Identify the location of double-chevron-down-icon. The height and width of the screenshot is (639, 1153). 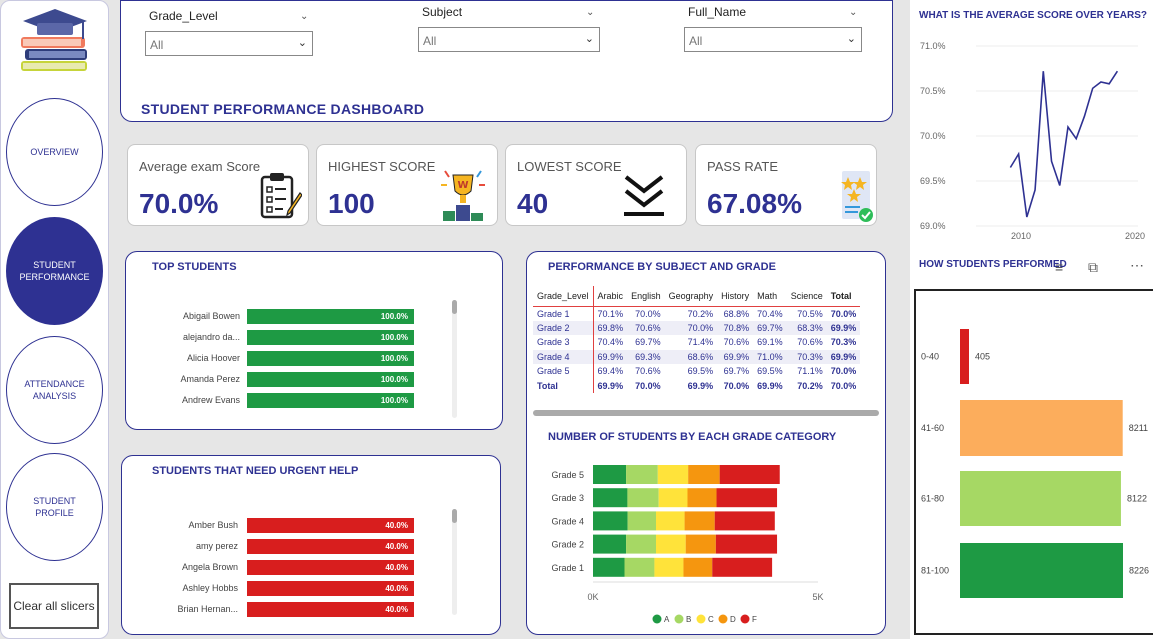
(644, 195).